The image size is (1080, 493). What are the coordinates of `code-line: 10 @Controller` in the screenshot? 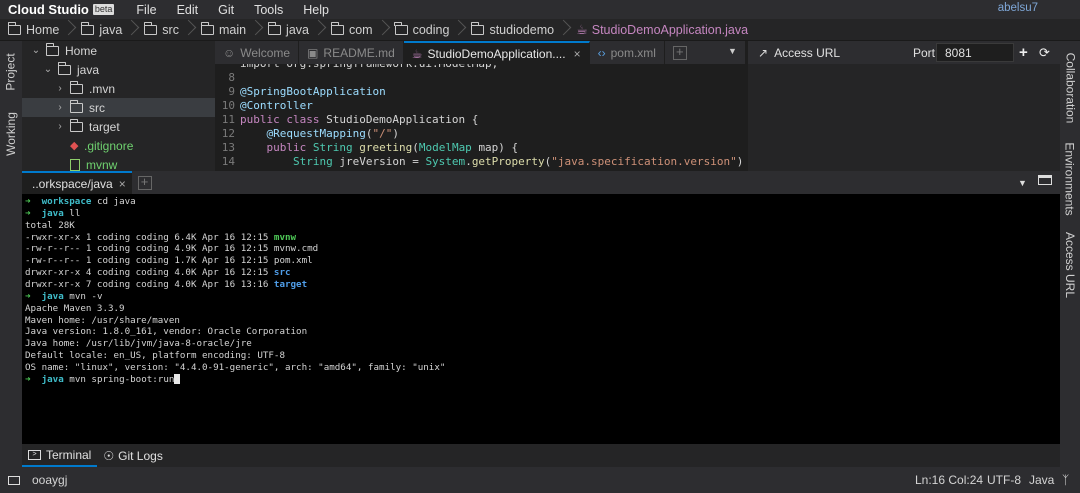 It's located at (264, 106).